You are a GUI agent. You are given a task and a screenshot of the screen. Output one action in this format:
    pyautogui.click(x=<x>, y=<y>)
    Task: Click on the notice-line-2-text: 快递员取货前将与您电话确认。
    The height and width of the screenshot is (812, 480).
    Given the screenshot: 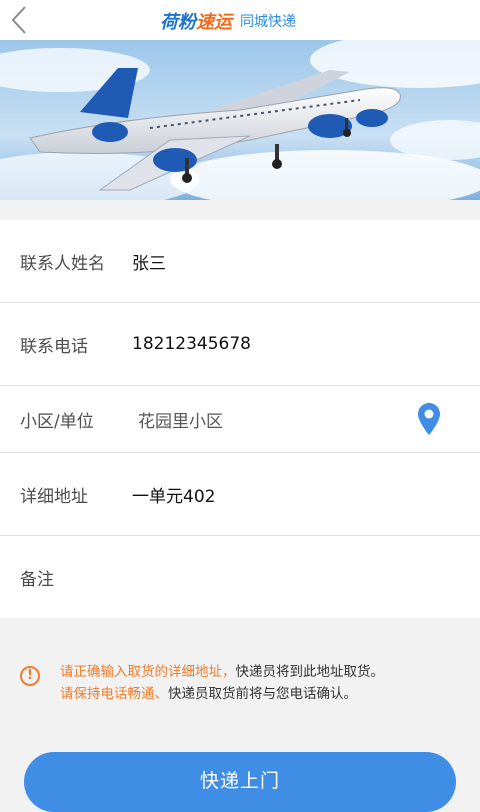 What is the action you would take?
    pyautogui.click(x=262, y=694)
    